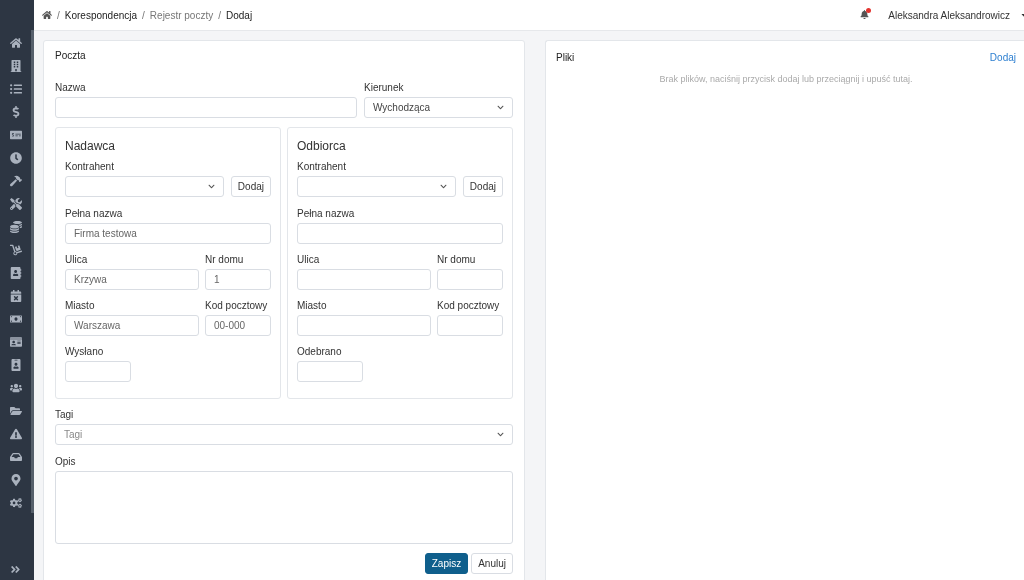 This screenshot has height=580, width=1024. Describe the element at coordinates (15, 503) in the screenshot. I see `cogs-icon` at that location.